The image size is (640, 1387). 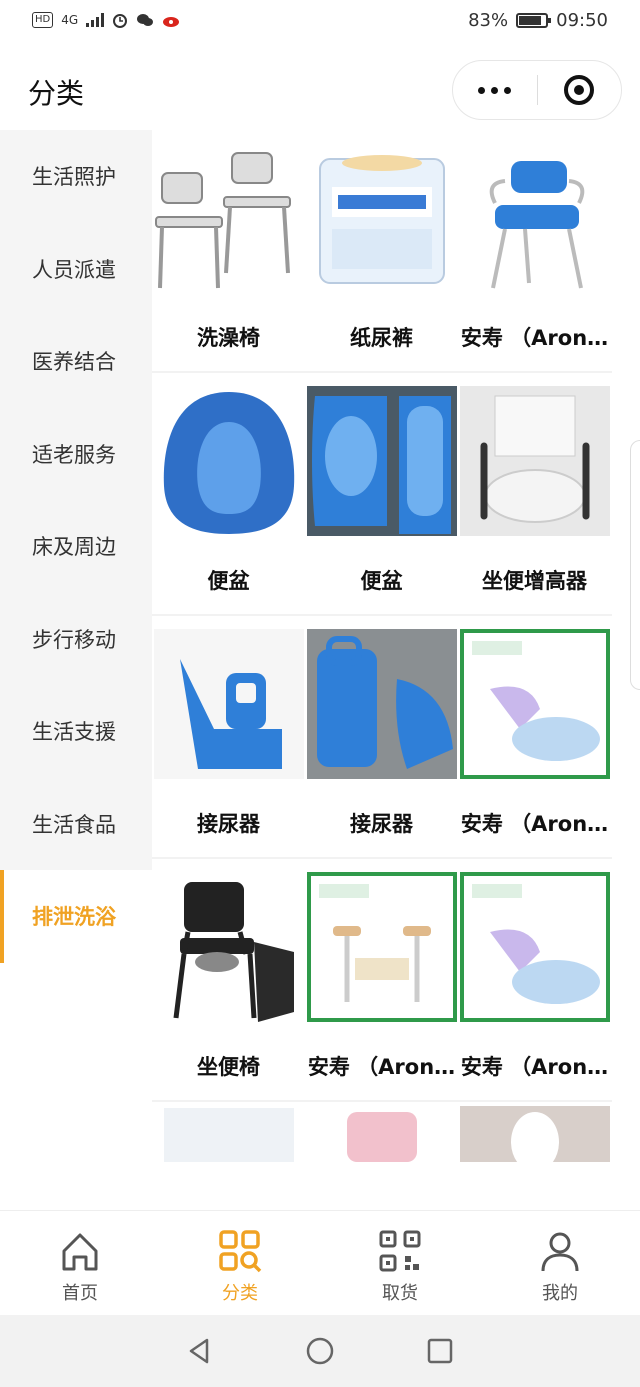 I want to click on product-name: 坐便增高器, so click(x=534, y=581).